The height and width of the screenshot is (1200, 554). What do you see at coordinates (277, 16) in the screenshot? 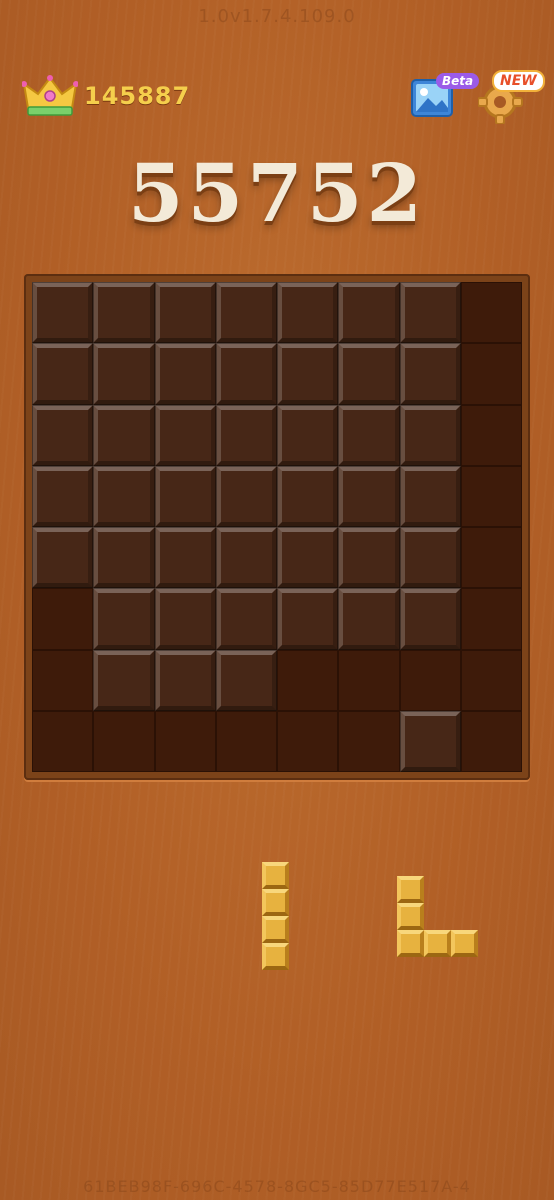
I see `version-label: 1.0v1.7.4.109.0` at bounding box center [277, 16].